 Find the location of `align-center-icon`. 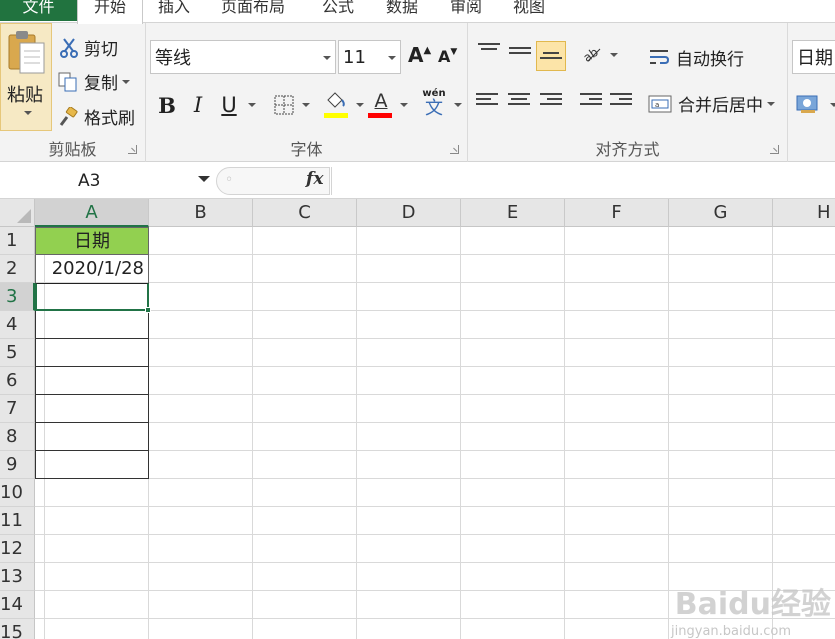

align-center-icon is located at coordinates (519, 102).